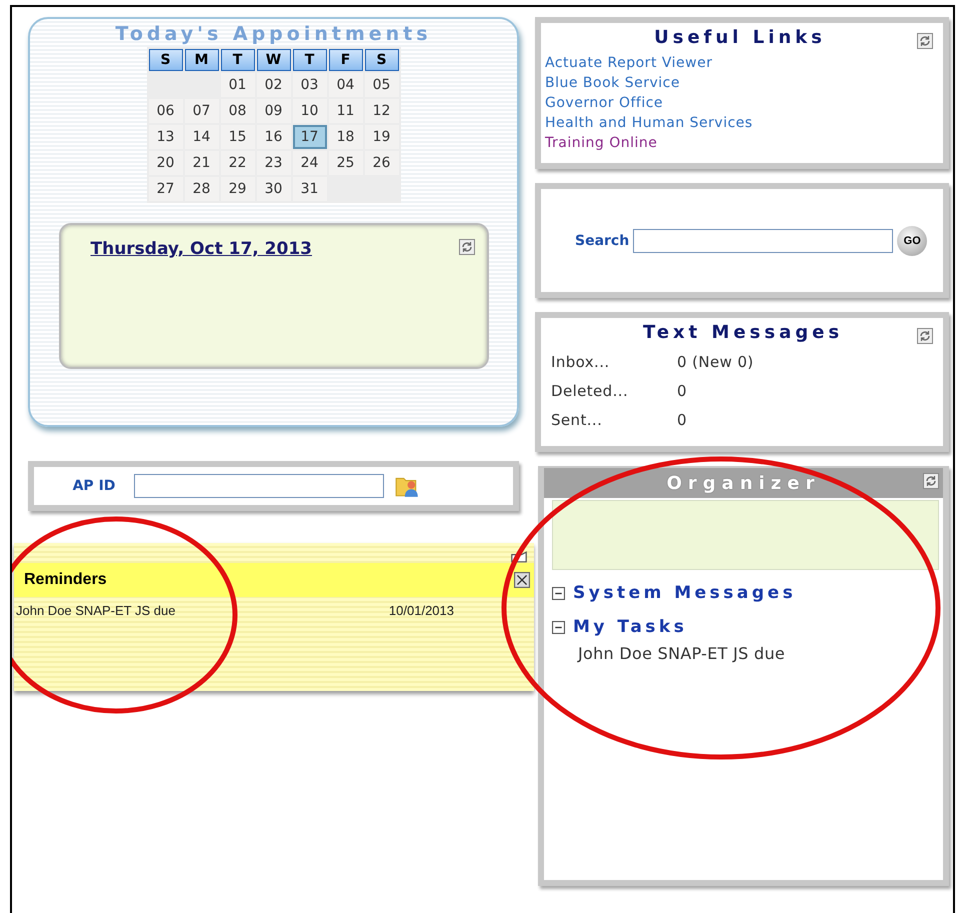 The width and height of the screenshot is (961, 913). What do you see at coordinates (309, 85) in the screenshot?
I see `calendar-day: 03` at bounding box center [309, 85].